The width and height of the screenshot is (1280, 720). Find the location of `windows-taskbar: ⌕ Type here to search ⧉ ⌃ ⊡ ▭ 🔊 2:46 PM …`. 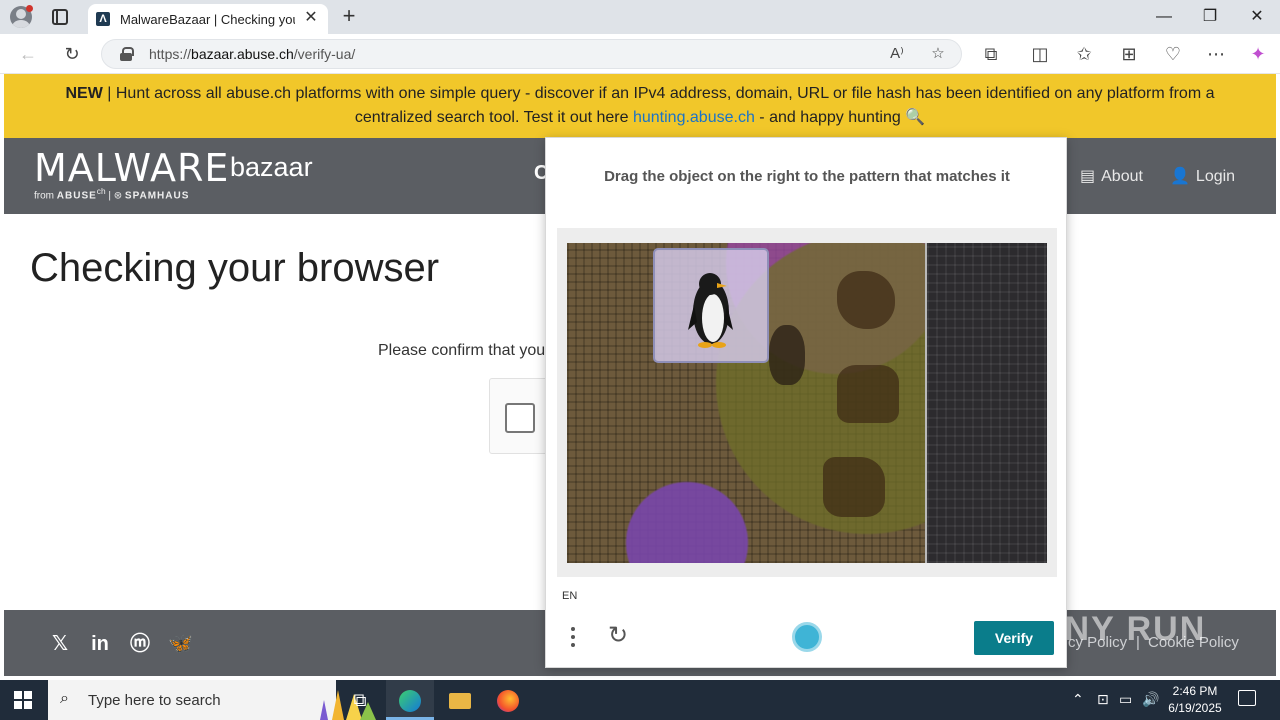

windows-taskbar: ⌕ Type here to search ⧉ ⌃ ⊡ ▭ 🔊 2:46 PM … is located at coordinates (640, 700).